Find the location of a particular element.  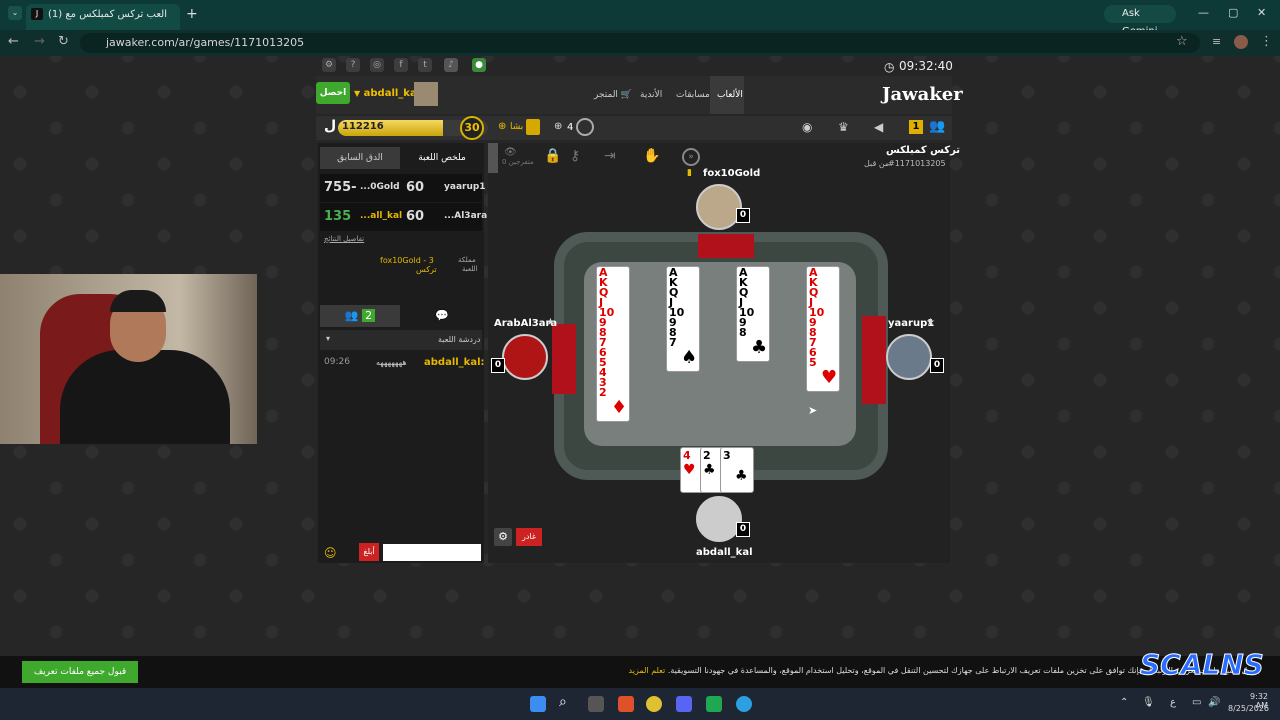

bookmark-star-icon: ☆ is located at coordinates (1182, 41).